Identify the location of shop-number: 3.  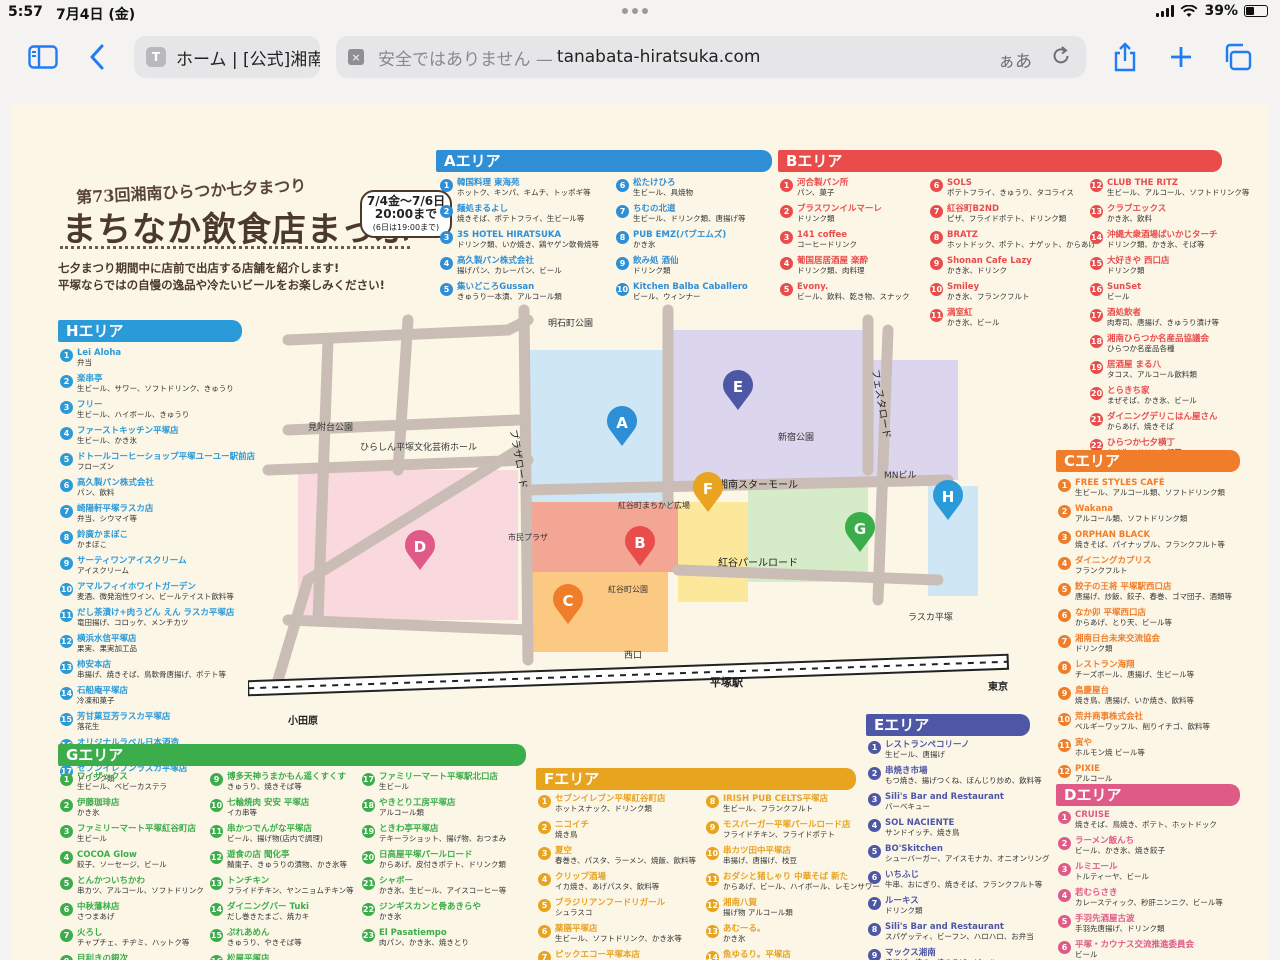
(446, 237).